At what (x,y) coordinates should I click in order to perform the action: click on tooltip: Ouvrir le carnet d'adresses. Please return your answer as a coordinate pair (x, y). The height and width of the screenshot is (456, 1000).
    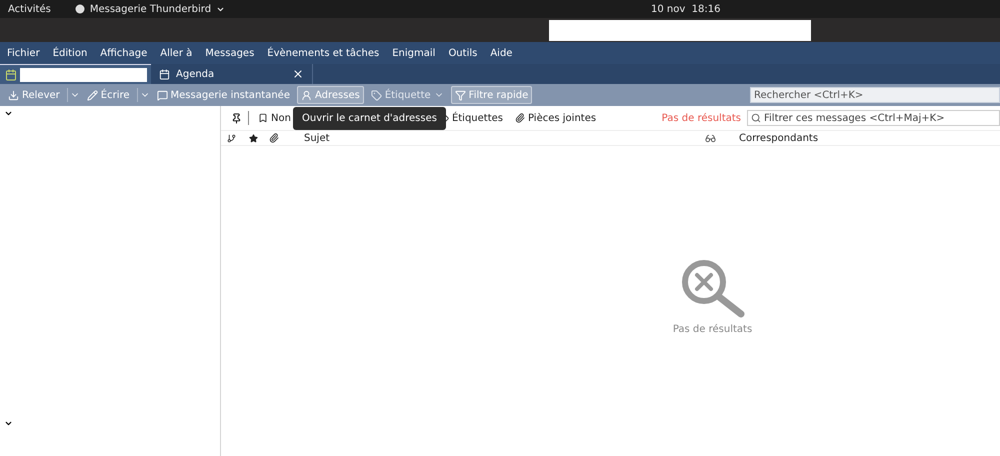
    Looking at the image, I should click on (369, 118).